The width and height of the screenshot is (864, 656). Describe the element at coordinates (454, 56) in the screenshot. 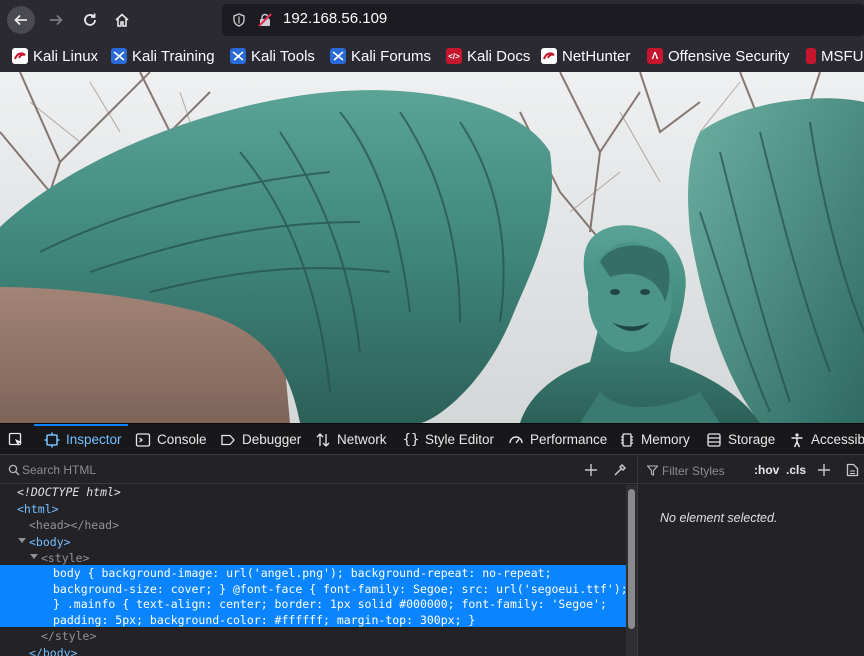

I see `kali-docs-icon: </>` at that location.